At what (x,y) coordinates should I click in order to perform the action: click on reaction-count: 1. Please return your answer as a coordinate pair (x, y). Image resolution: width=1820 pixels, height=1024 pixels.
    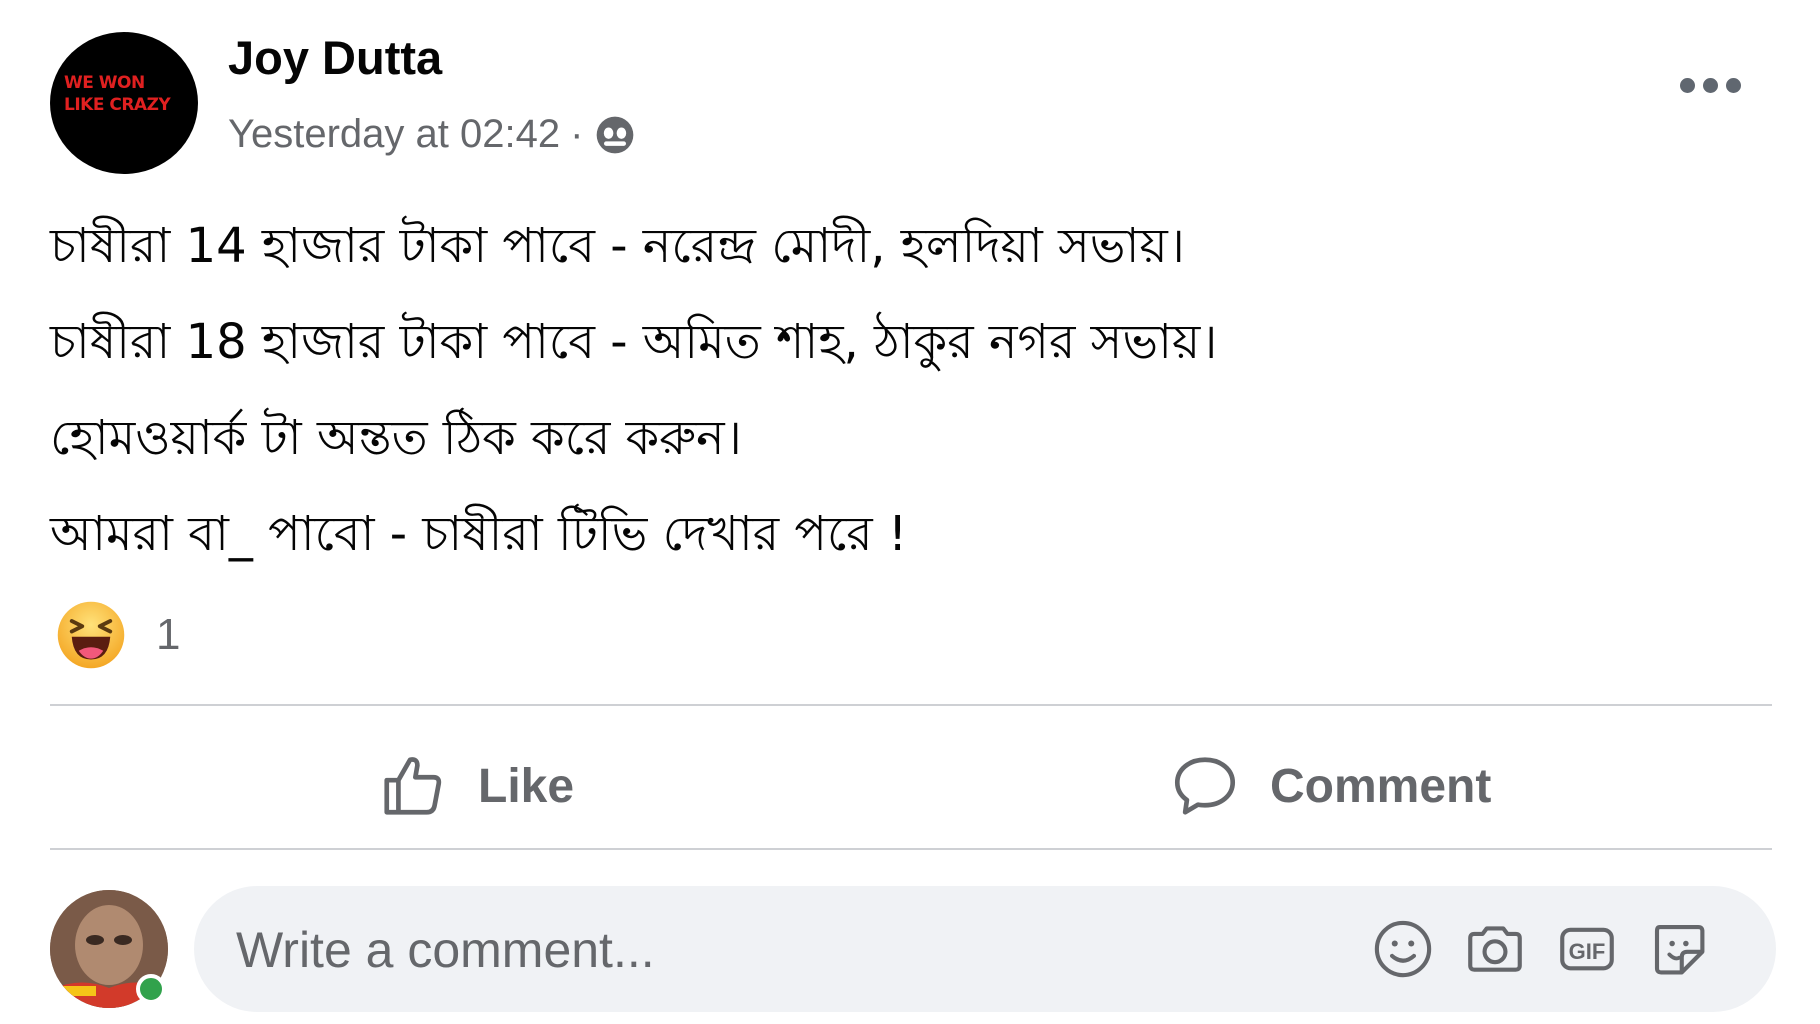
    Looking at the image, I should click on (168, 634).